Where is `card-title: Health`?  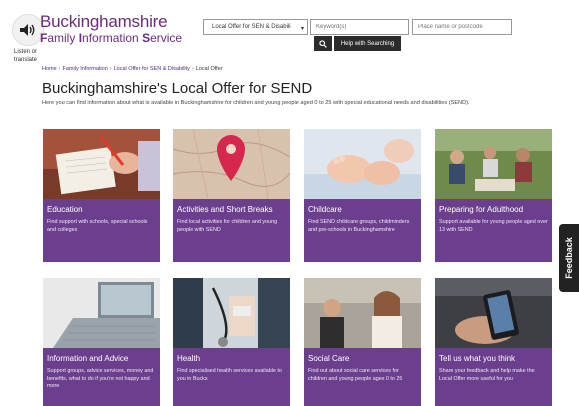
card-title: Health is located at coordinates (189, 358).